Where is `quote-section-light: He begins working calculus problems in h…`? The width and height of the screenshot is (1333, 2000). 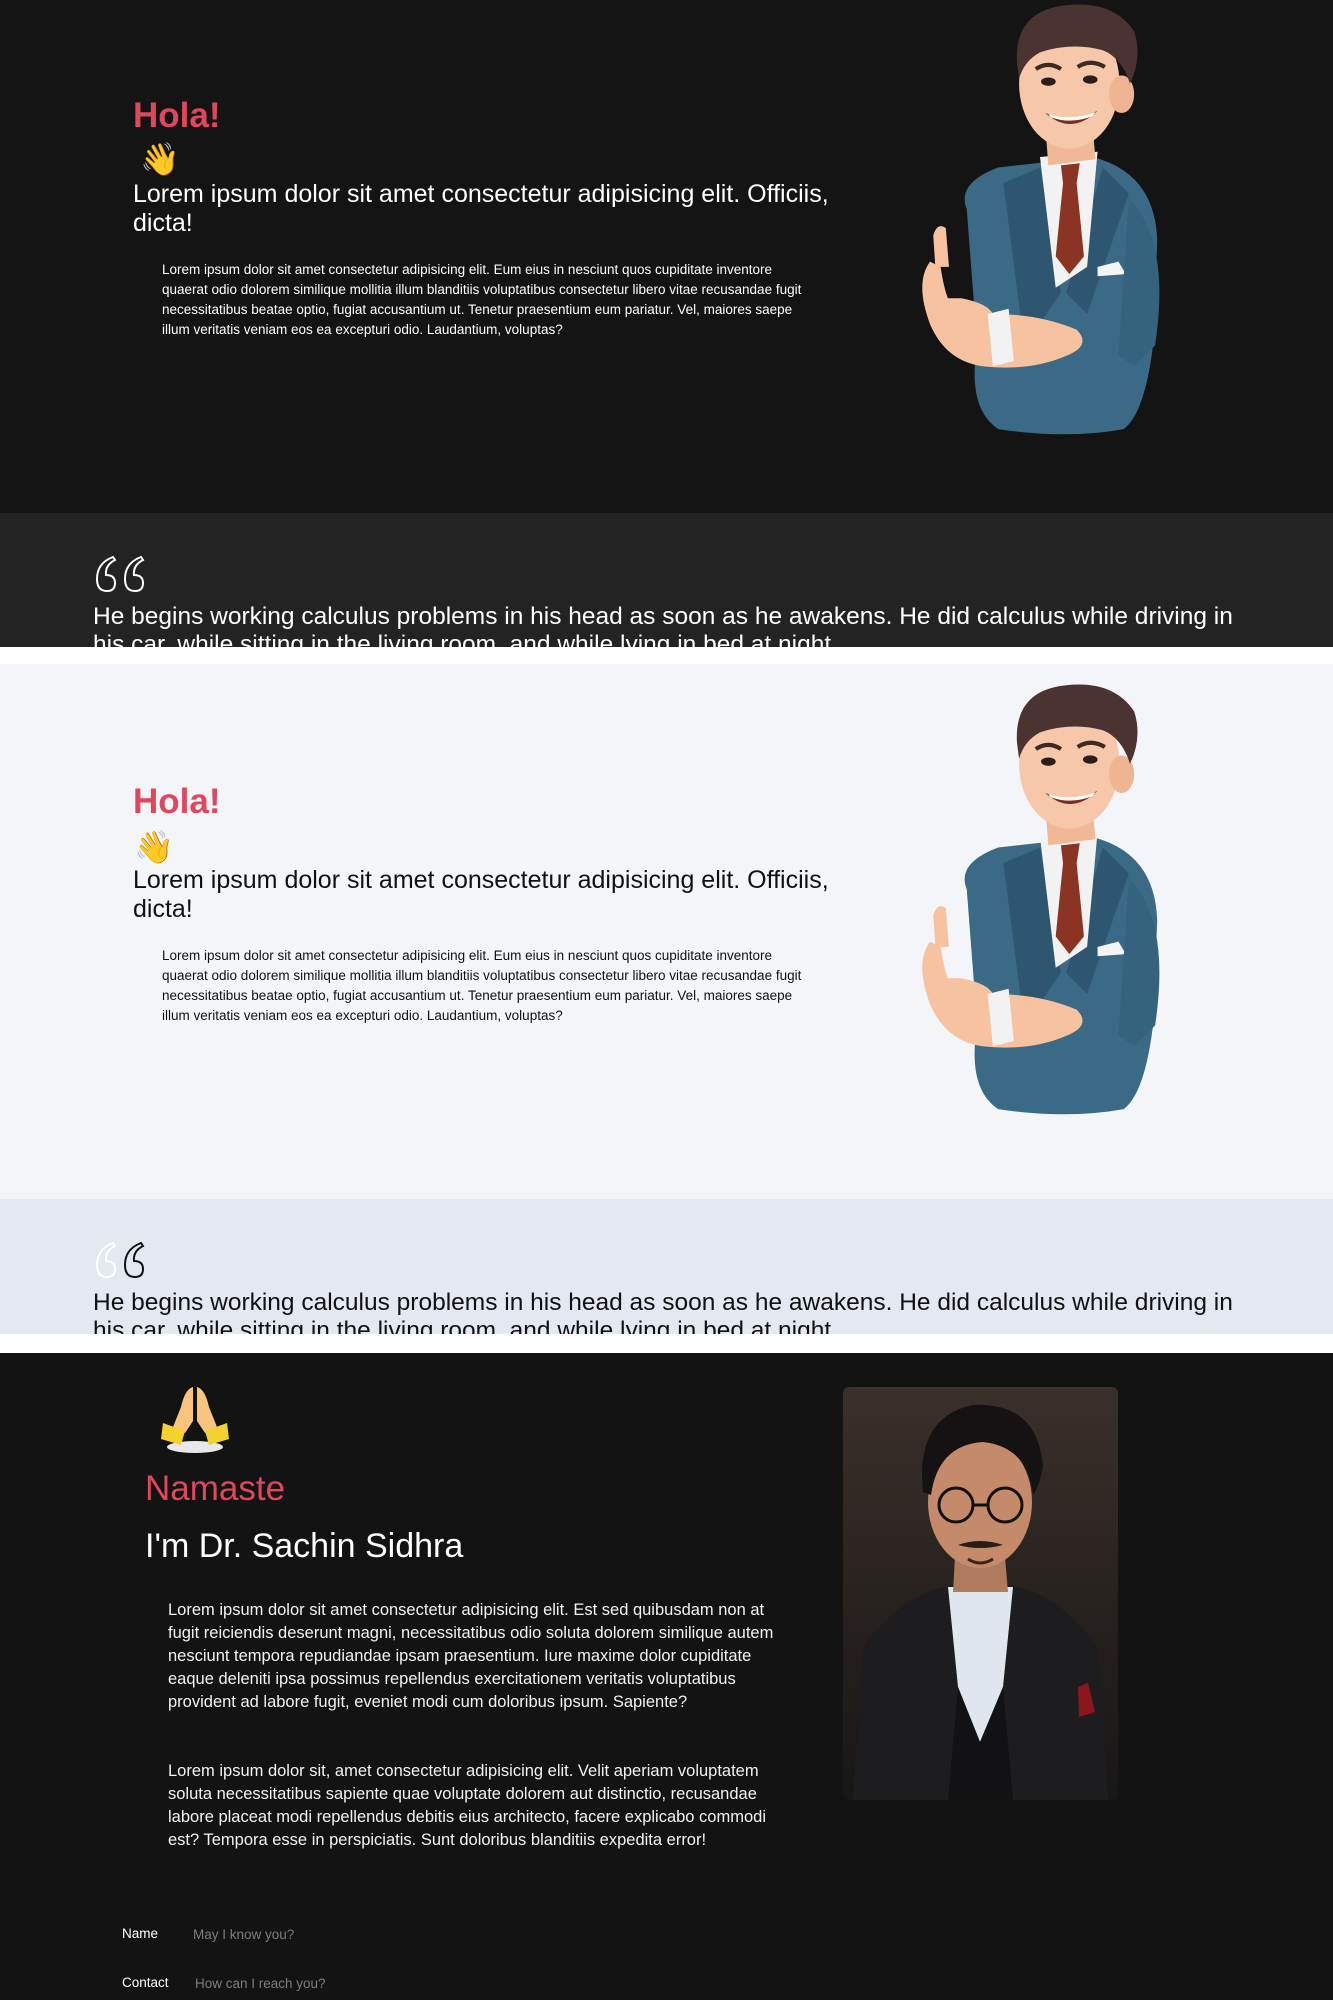 quote-section-light: He begins working calculus problems in h… is located at coordinates (666, 1266).